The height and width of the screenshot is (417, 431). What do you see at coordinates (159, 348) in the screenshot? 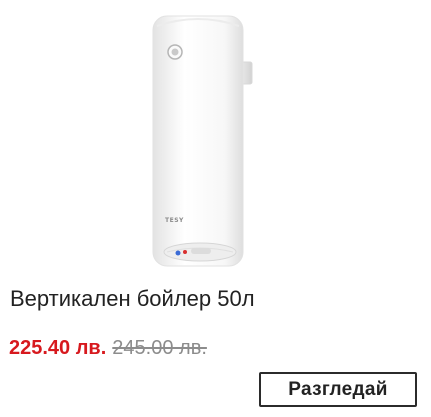
I see `old-price: 245.00 лв.` at bounding box center [159, 348].